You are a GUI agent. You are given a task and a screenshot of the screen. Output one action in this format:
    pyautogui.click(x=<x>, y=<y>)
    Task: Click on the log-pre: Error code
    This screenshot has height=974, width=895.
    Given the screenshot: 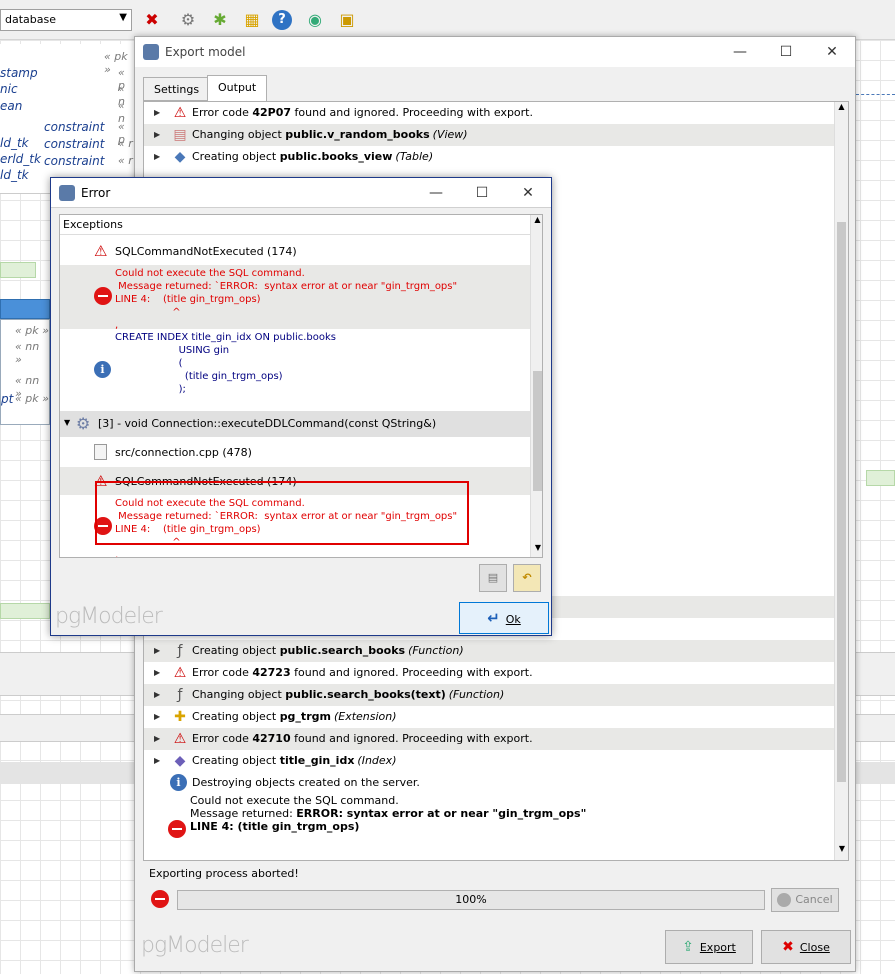 What is the action you would take?
    pyautogui.click(x=222, y=672)
    